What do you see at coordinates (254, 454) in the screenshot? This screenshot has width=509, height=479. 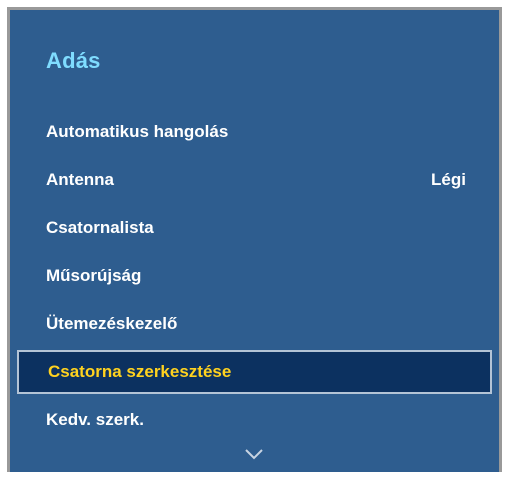 I see `chevron-down-icon` at bounding box center [254, 454].